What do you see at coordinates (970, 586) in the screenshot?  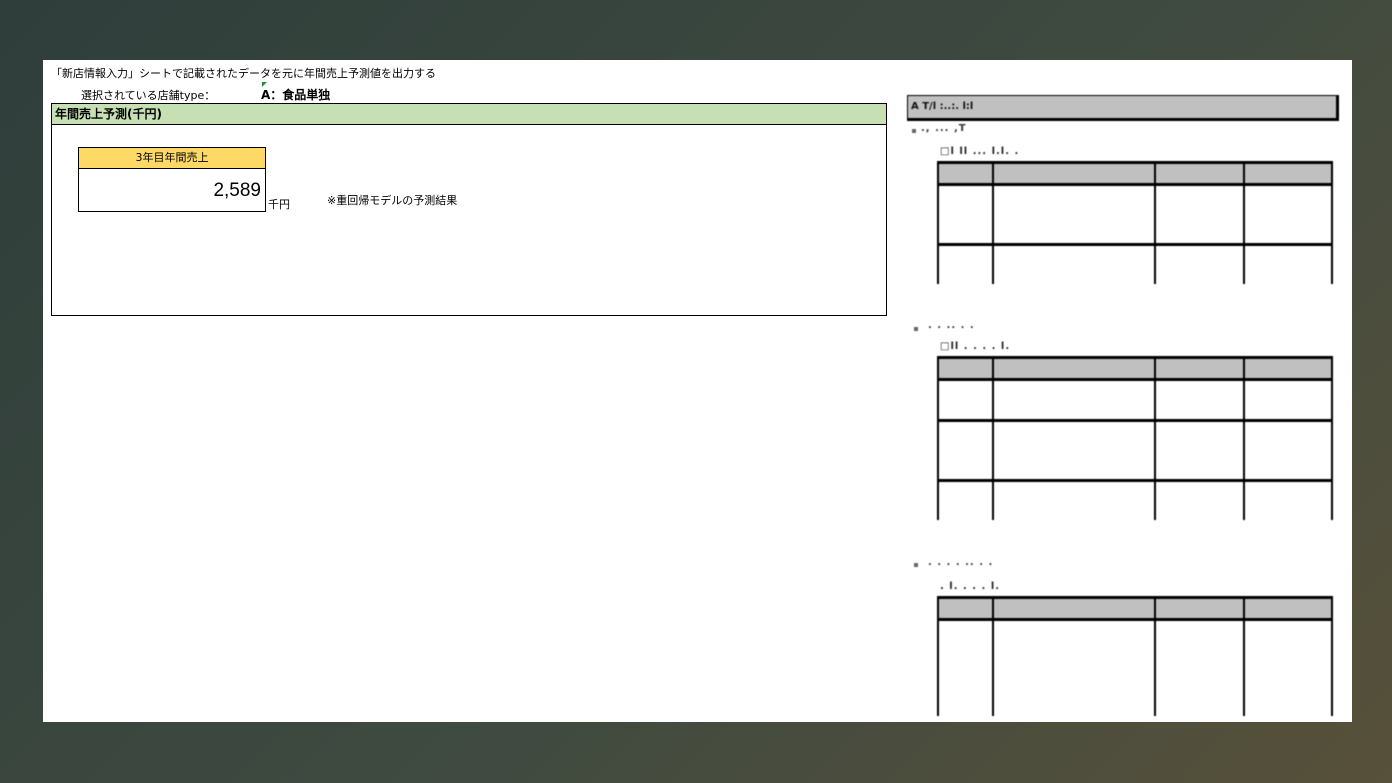 I see `section-3-subtitle: . l. . . . l.` at bounding box center [970, 586].